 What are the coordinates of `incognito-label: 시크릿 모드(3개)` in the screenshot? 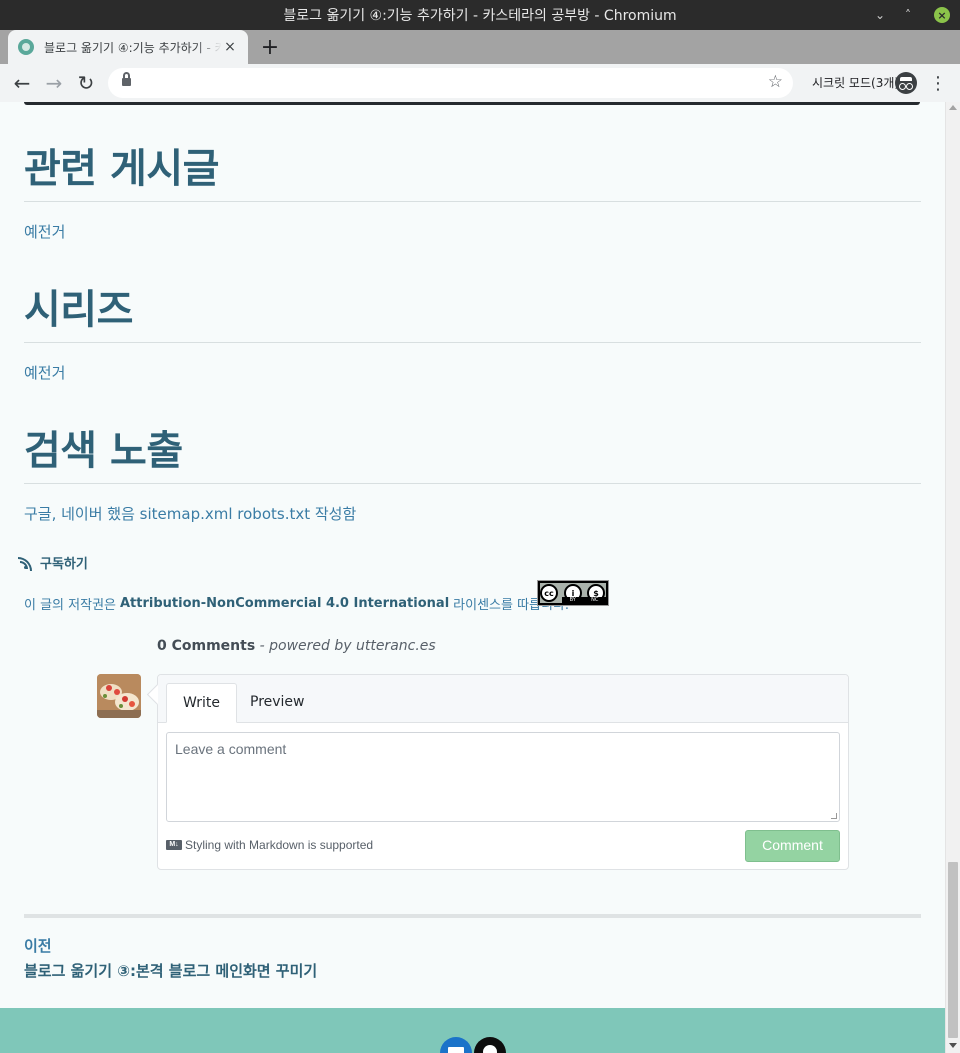 It's located at (855, 83).